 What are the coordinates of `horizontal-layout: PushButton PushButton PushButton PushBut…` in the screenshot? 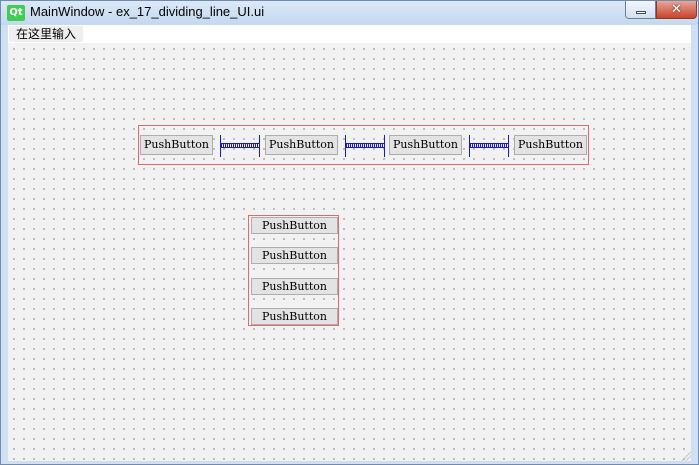 It's located at (363, 145).